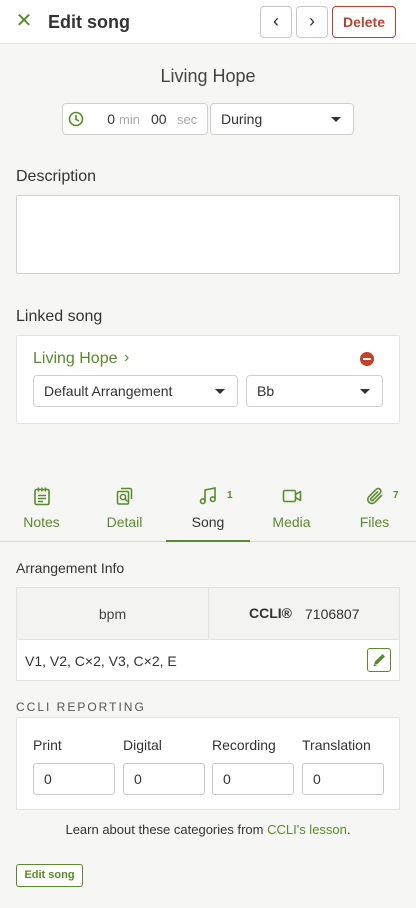 This screenshot has height=908, width=416. What do you see at coordinates (312, 22) in the screenshot?
I see `next-button: ›` at bounding box center [312, 22].